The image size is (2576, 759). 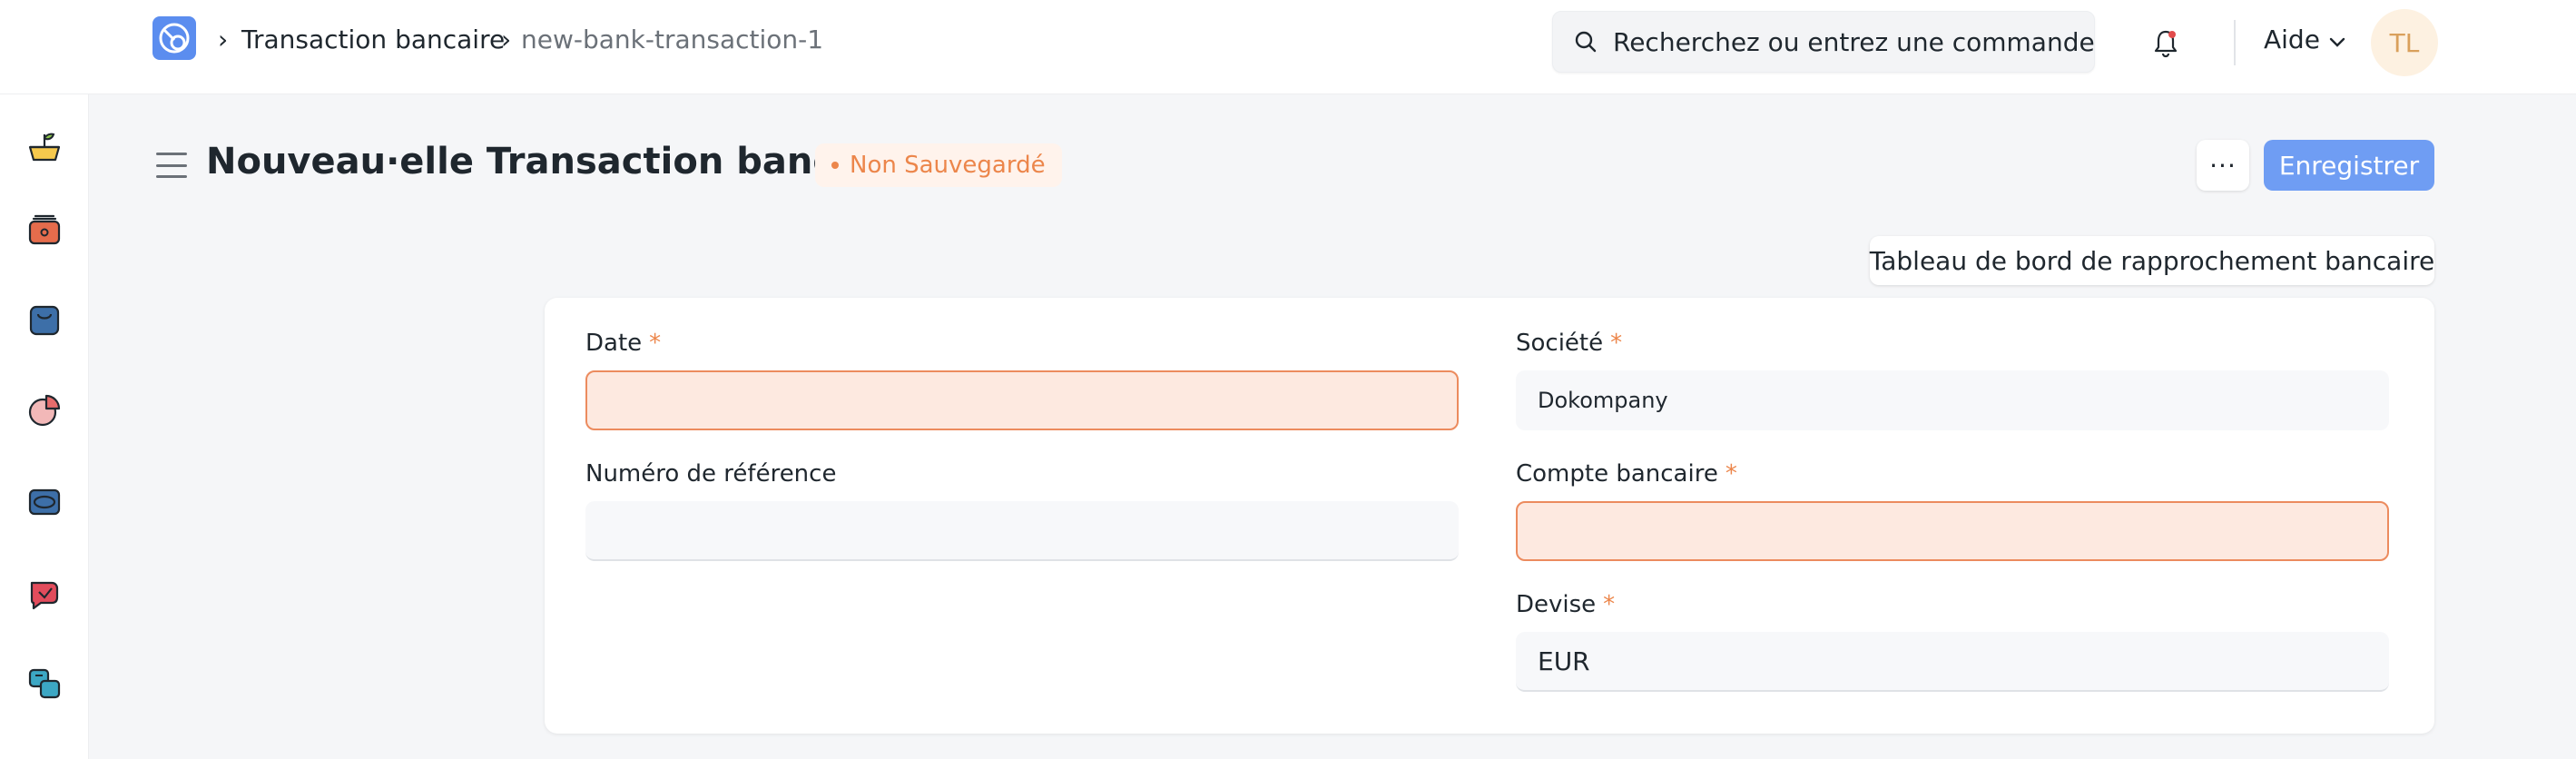 What do you see at coordinates (1569, 343) in the screenshot?
I see `company-label: Société *` at bounding box center [1569, 343].